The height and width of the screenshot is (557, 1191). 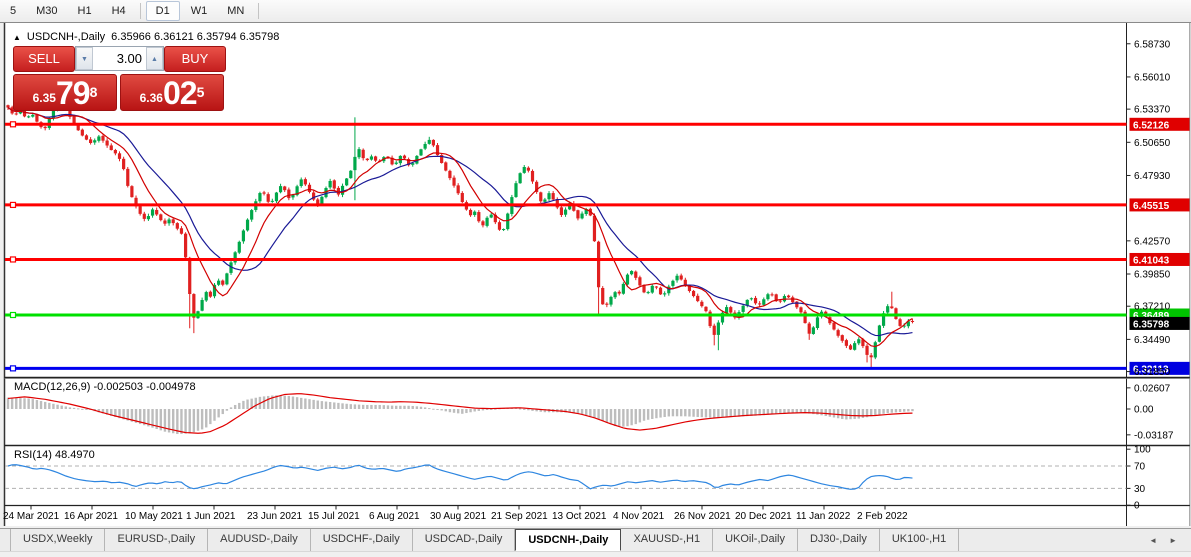 I want to click on svg-text: 30 Aug 2021, so click(x=458, y=516).